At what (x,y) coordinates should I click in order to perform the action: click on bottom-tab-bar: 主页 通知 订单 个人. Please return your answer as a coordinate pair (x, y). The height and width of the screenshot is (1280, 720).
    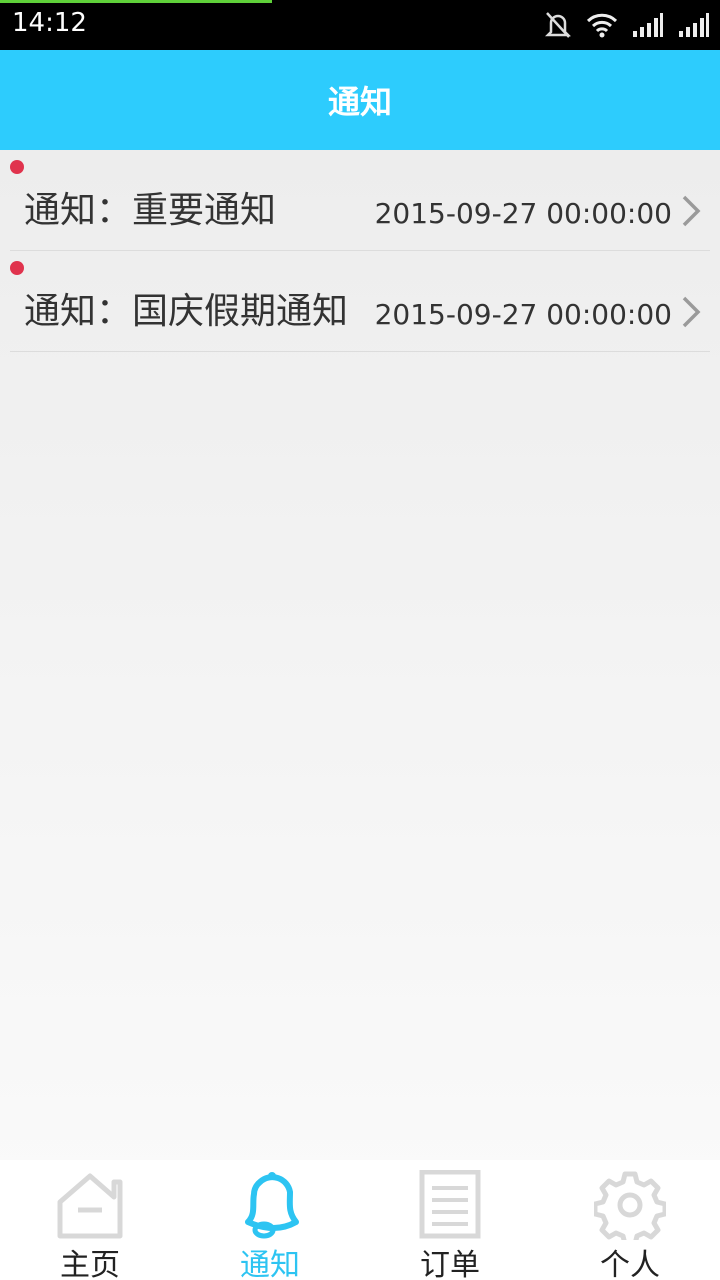
    Looking at the image, I should click on (360, 1220).